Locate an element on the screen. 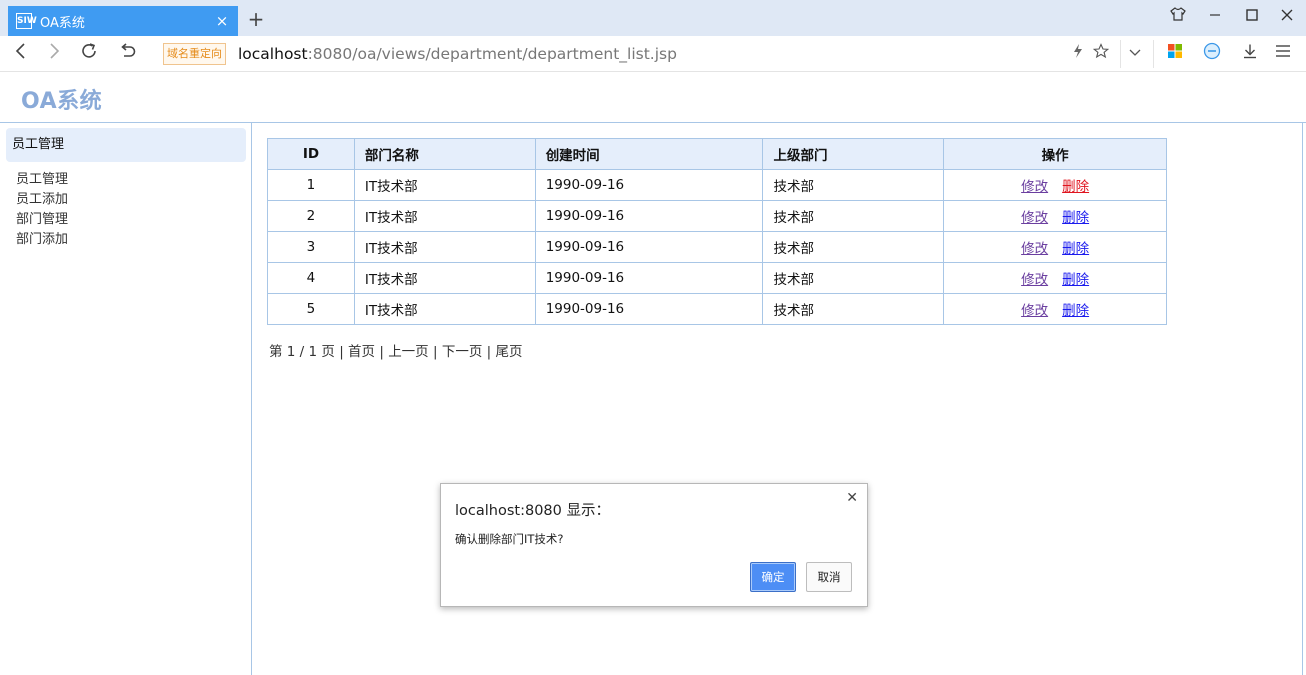  page-info: 第 1 / 1 页 is located at coordinates (302, 352).